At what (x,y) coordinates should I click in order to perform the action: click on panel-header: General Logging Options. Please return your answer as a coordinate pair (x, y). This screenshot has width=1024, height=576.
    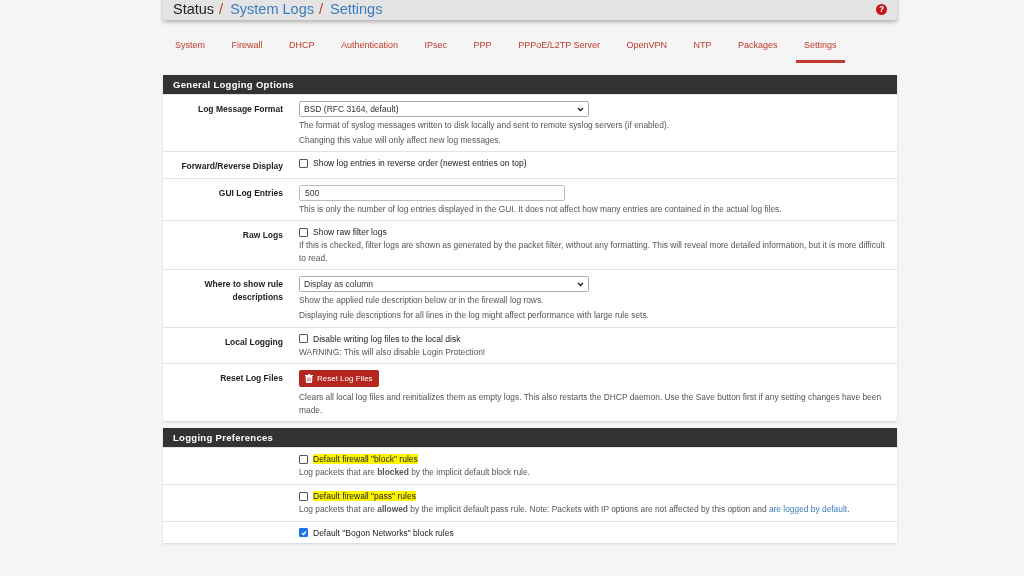
    Looking at the image, I should click on (530, 84).